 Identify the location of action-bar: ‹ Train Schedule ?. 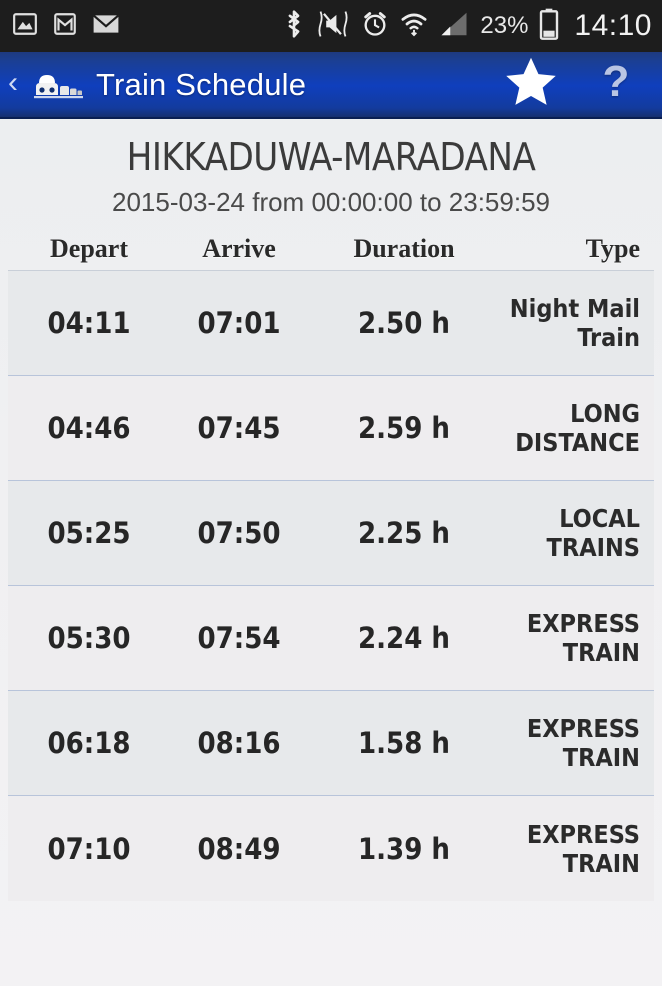
(331, 85).